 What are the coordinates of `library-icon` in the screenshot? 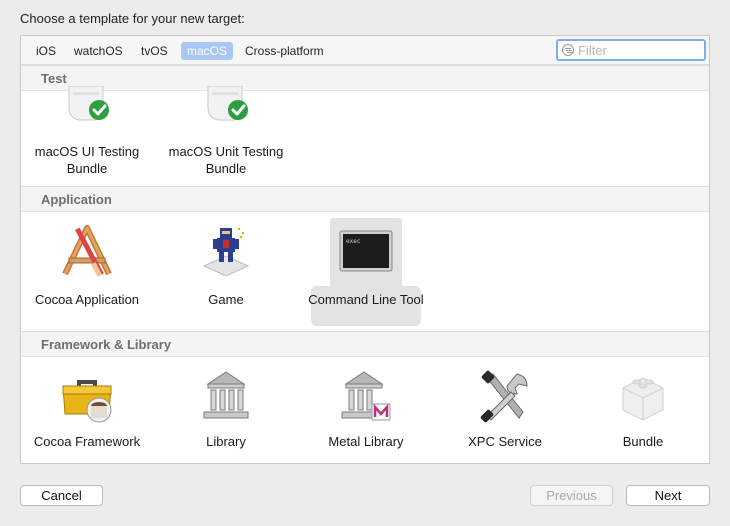 It's located at (226, 395).